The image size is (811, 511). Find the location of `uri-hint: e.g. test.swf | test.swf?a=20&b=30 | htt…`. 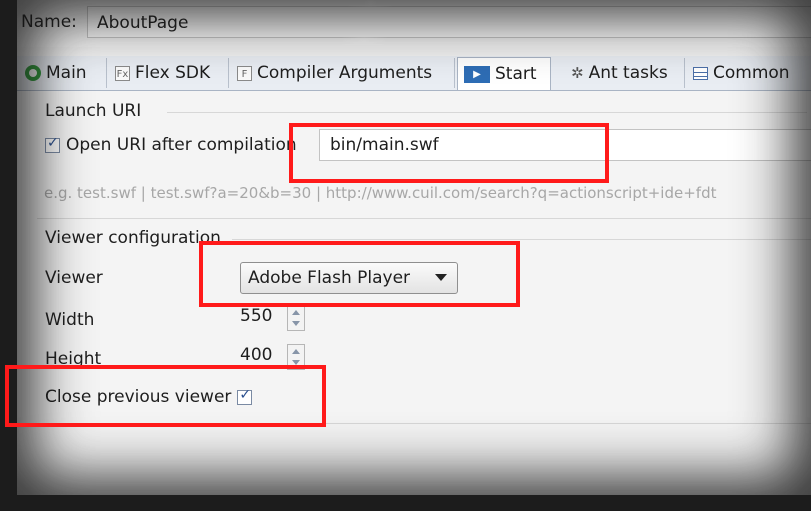

uri-hint: e.g. test.swf | test.swf?a=20&b=30 | htt… is located at coordinates (380, 193).